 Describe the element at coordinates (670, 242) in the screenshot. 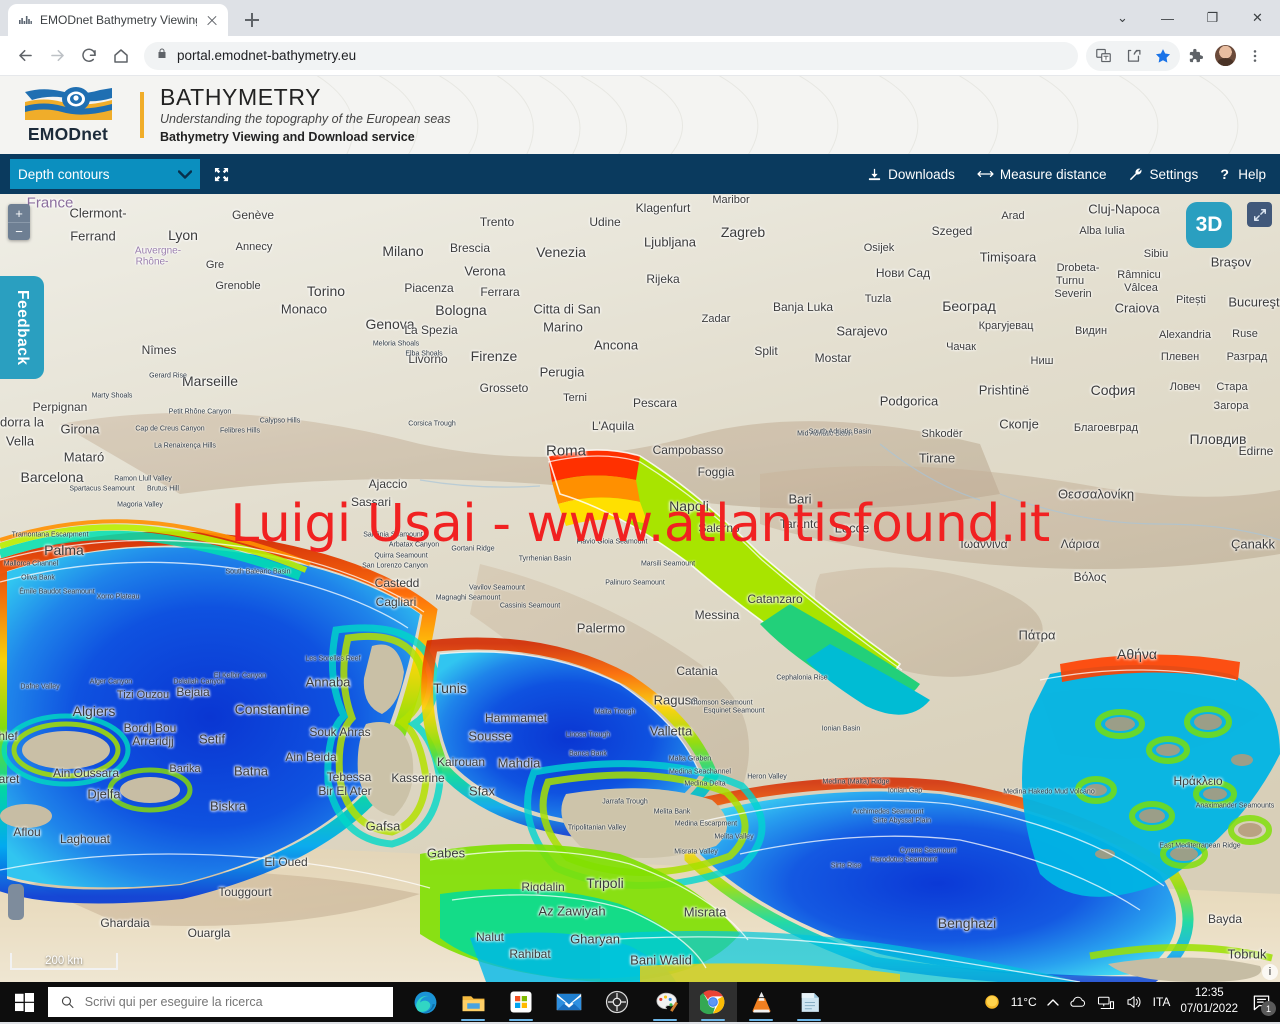

I see `map-city-label: Ljubljana` at that location.